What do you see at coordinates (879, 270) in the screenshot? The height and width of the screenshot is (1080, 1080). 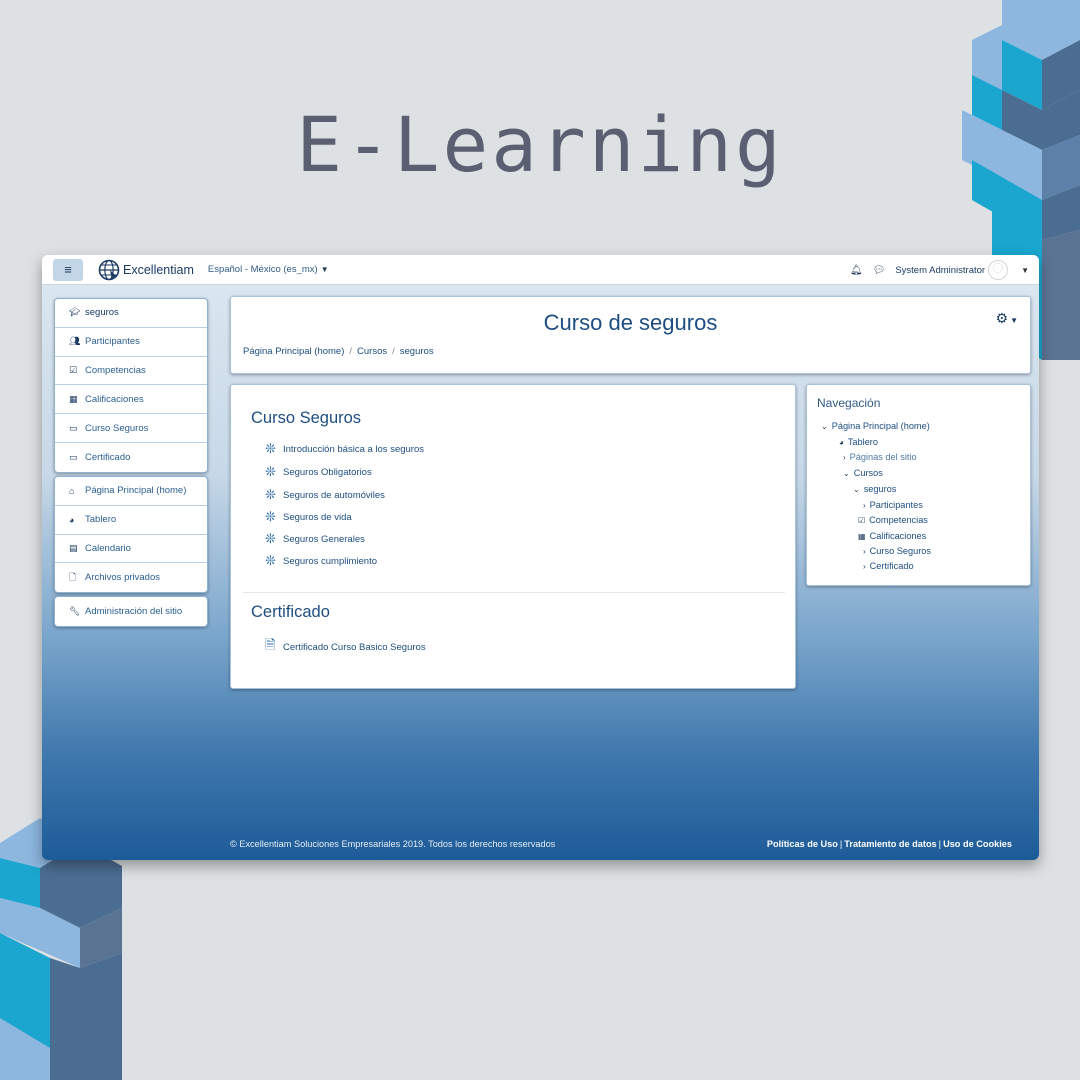 I see `chat-icon: 💬︎` at bounding box center [879, 270].